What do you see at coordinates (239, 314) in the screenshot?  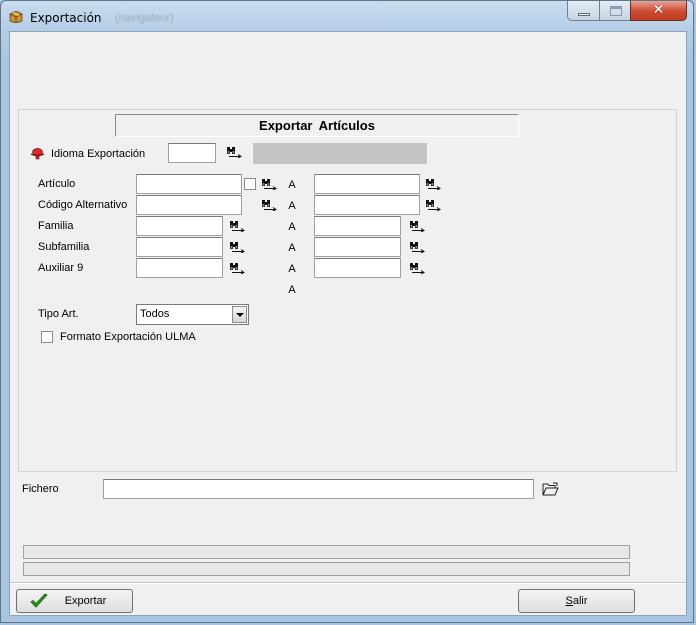 I see `chevron-down-icon` at bounding box center [239, 314].